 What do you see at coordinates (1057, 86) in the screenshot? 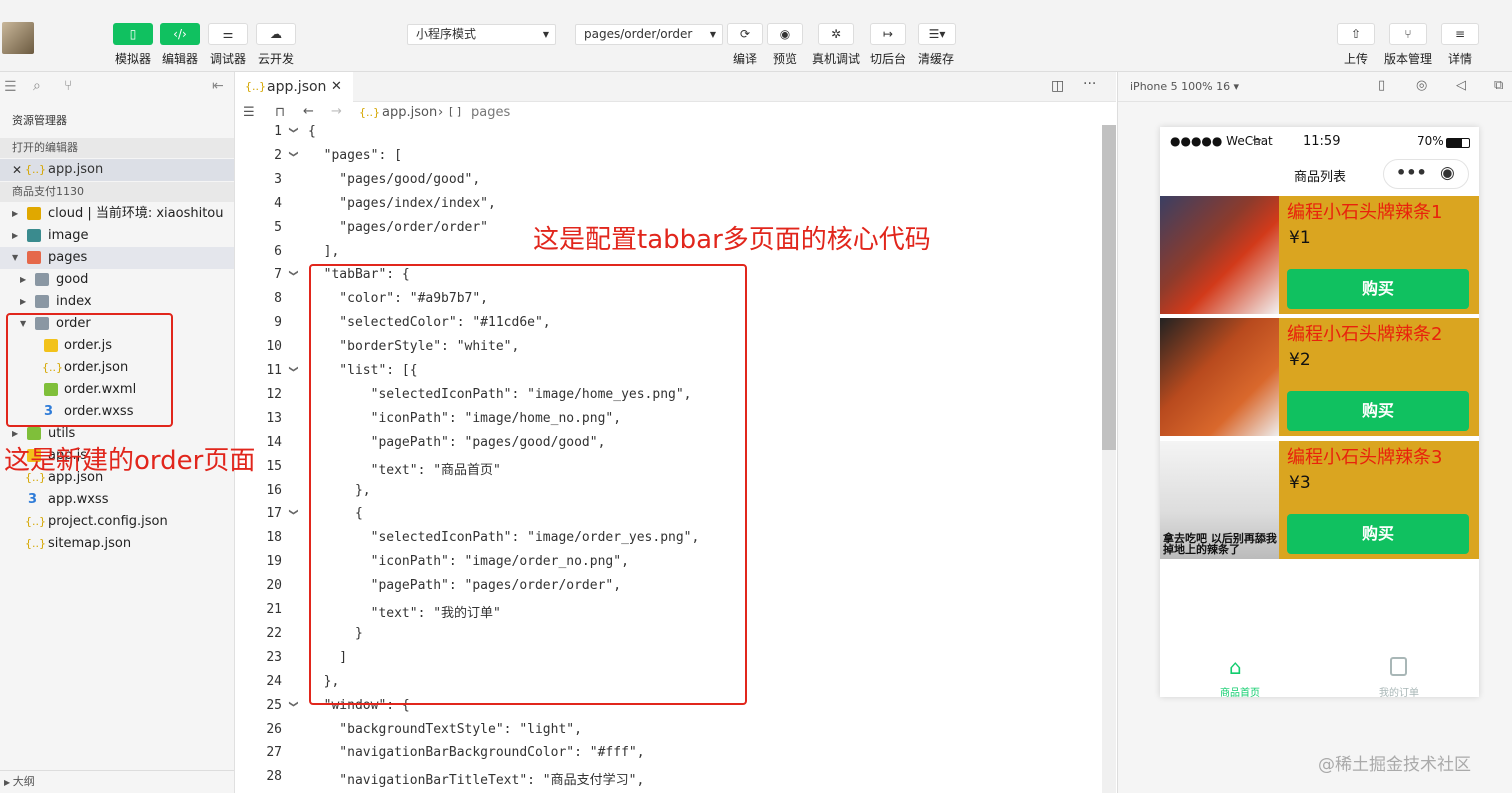
I see `split-editor-icon: ◫` at bounding box center [1057, 86].